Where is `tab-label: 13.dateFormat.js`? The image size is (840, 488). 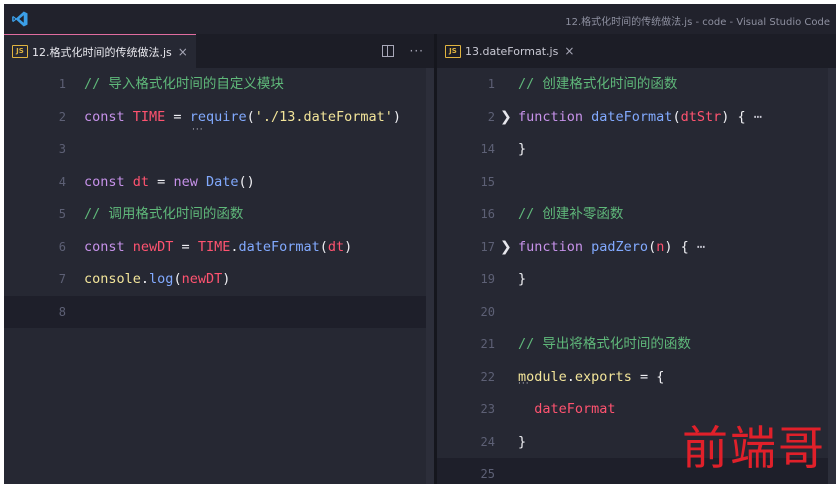
tab-label: 13.dateFormat.js is located at coordinates (512, 51).